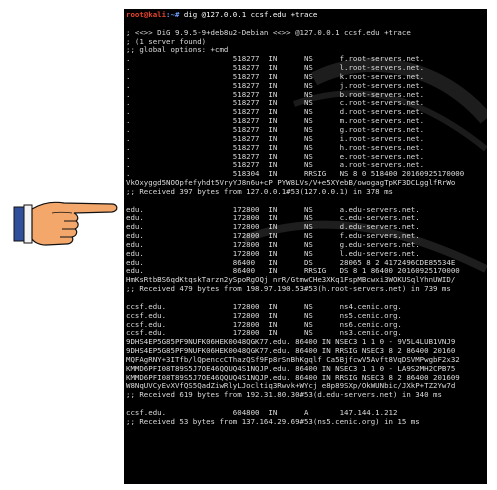  What do you see at coordinates (275, 103) in the screenshot?
I see `terminal-line: . 518277 IN NS c.root-servers.net.` at bounding box center [275, 103].